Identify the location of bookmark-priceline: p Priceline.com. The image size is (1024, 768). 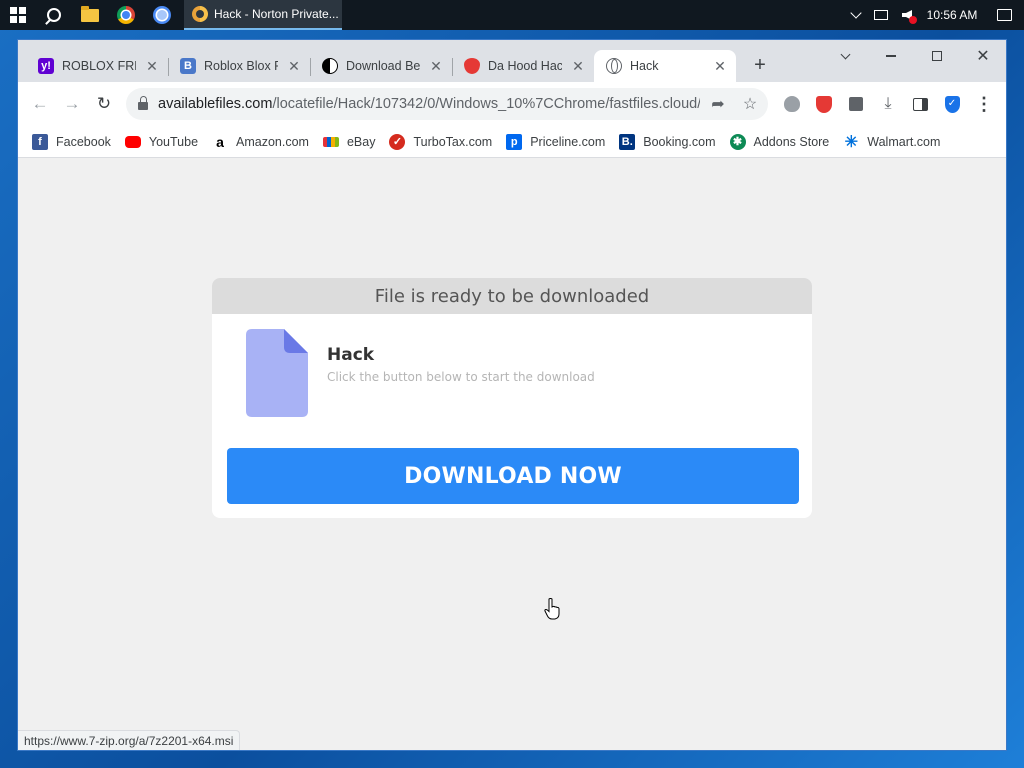
(555, 142).